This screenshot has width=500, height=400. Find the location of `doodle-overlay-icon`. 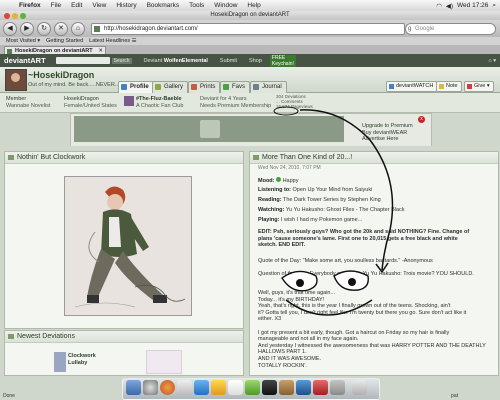

doodle-overlay-icon is located at coordinates (333, 211).